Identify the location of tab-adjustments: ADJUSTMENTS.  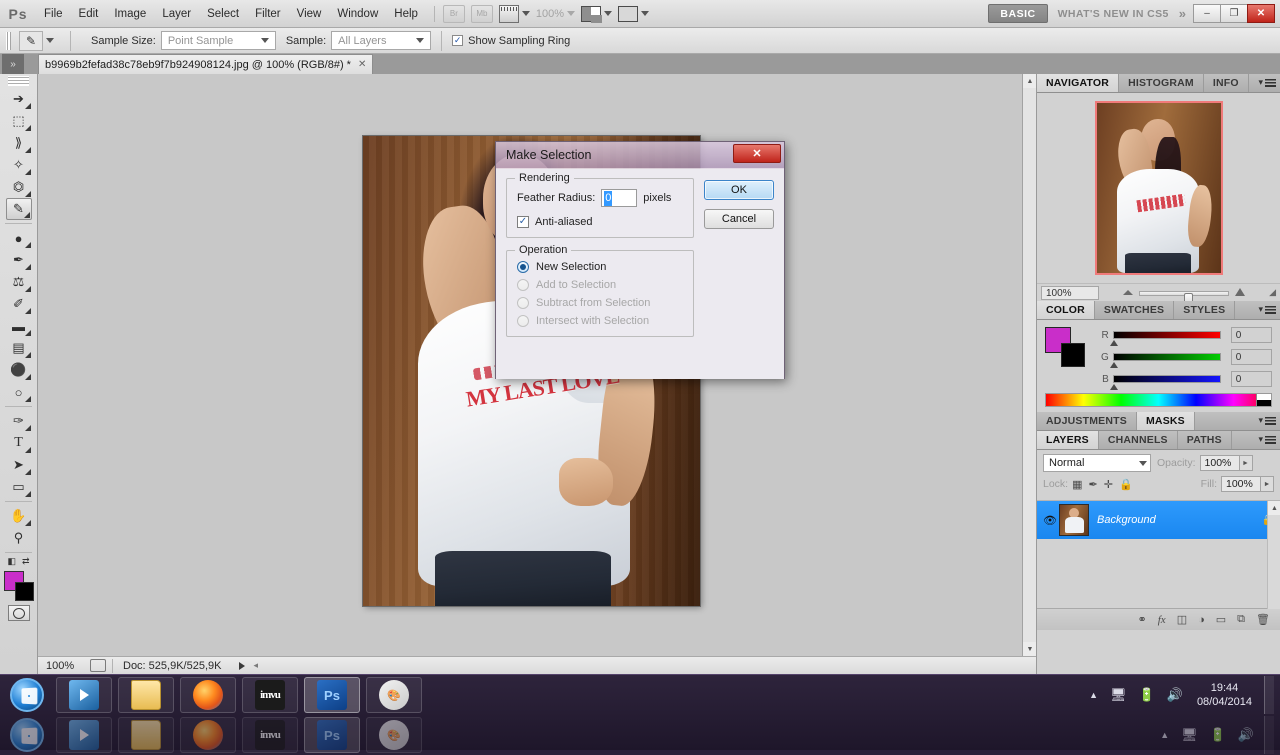
(1087, 421).